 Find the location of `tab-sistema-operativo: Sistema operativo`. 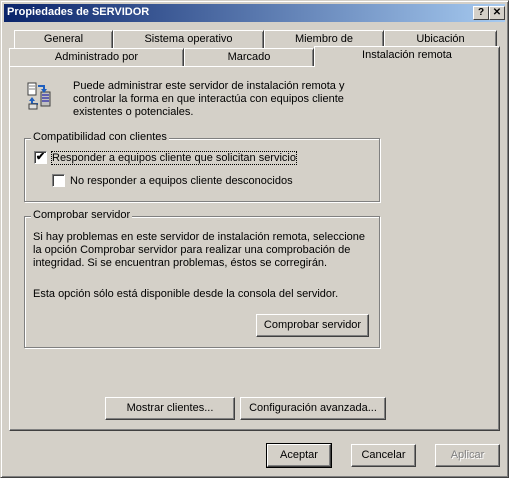

tab-sistema-operativo: Sistema operativo is located at coordinates (188, 39).